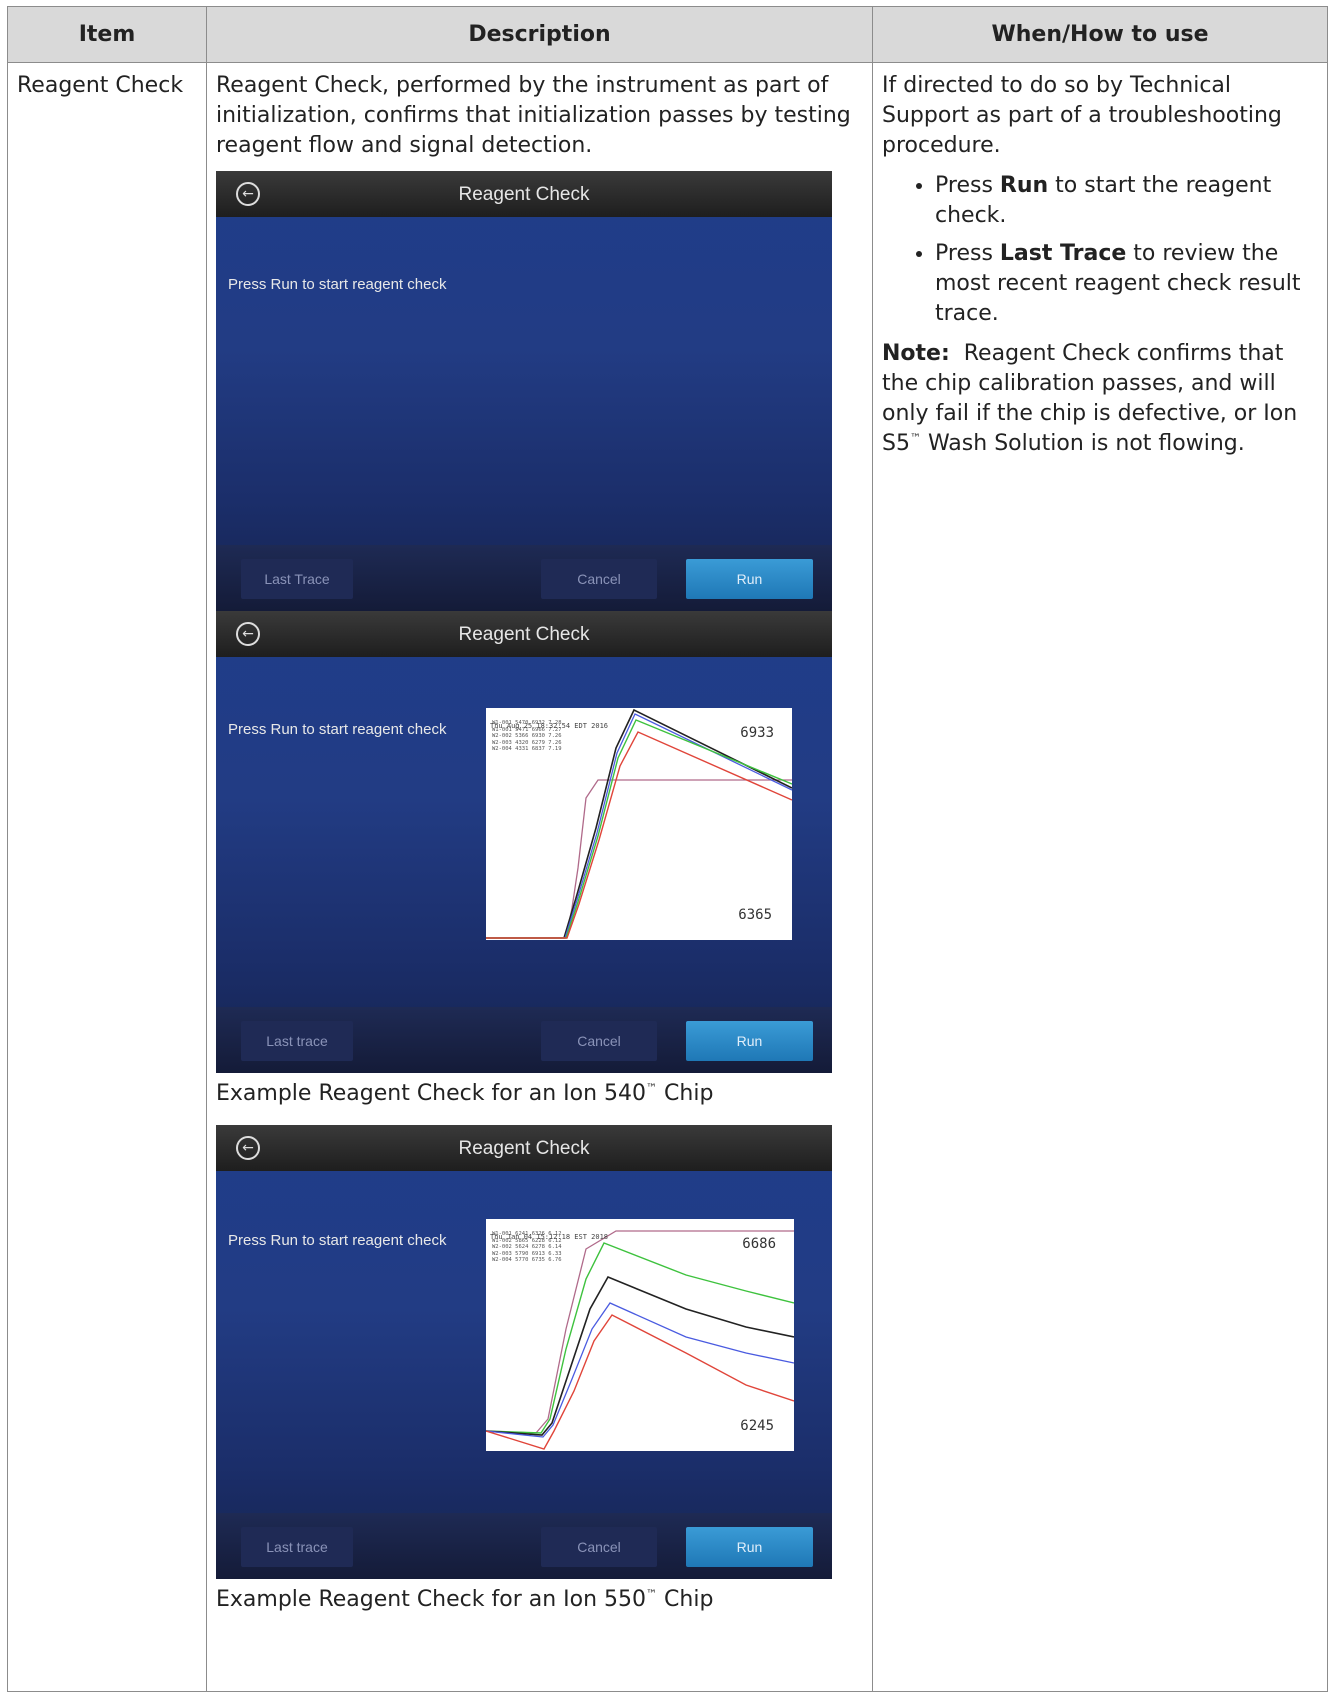 The image size is (1335, 1692). What do you see at coordinates (640, 1338) in the screenshot?
I see `trace-green` at bounding box center [640, 1338].